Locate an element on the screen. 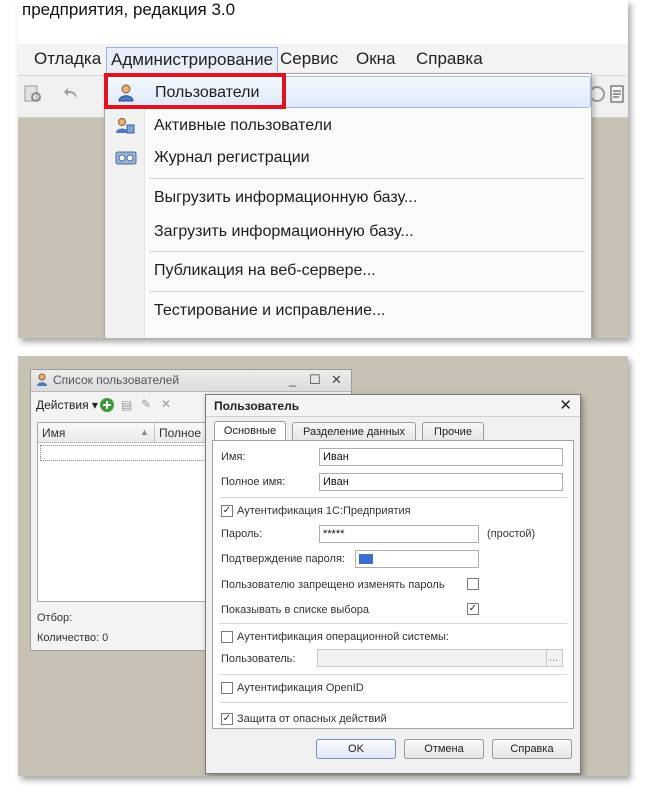 Image resolution: width=648 pixels, height=796 pixels. protect-label: Защита от опасных действий is located at coordinates (312, 719).